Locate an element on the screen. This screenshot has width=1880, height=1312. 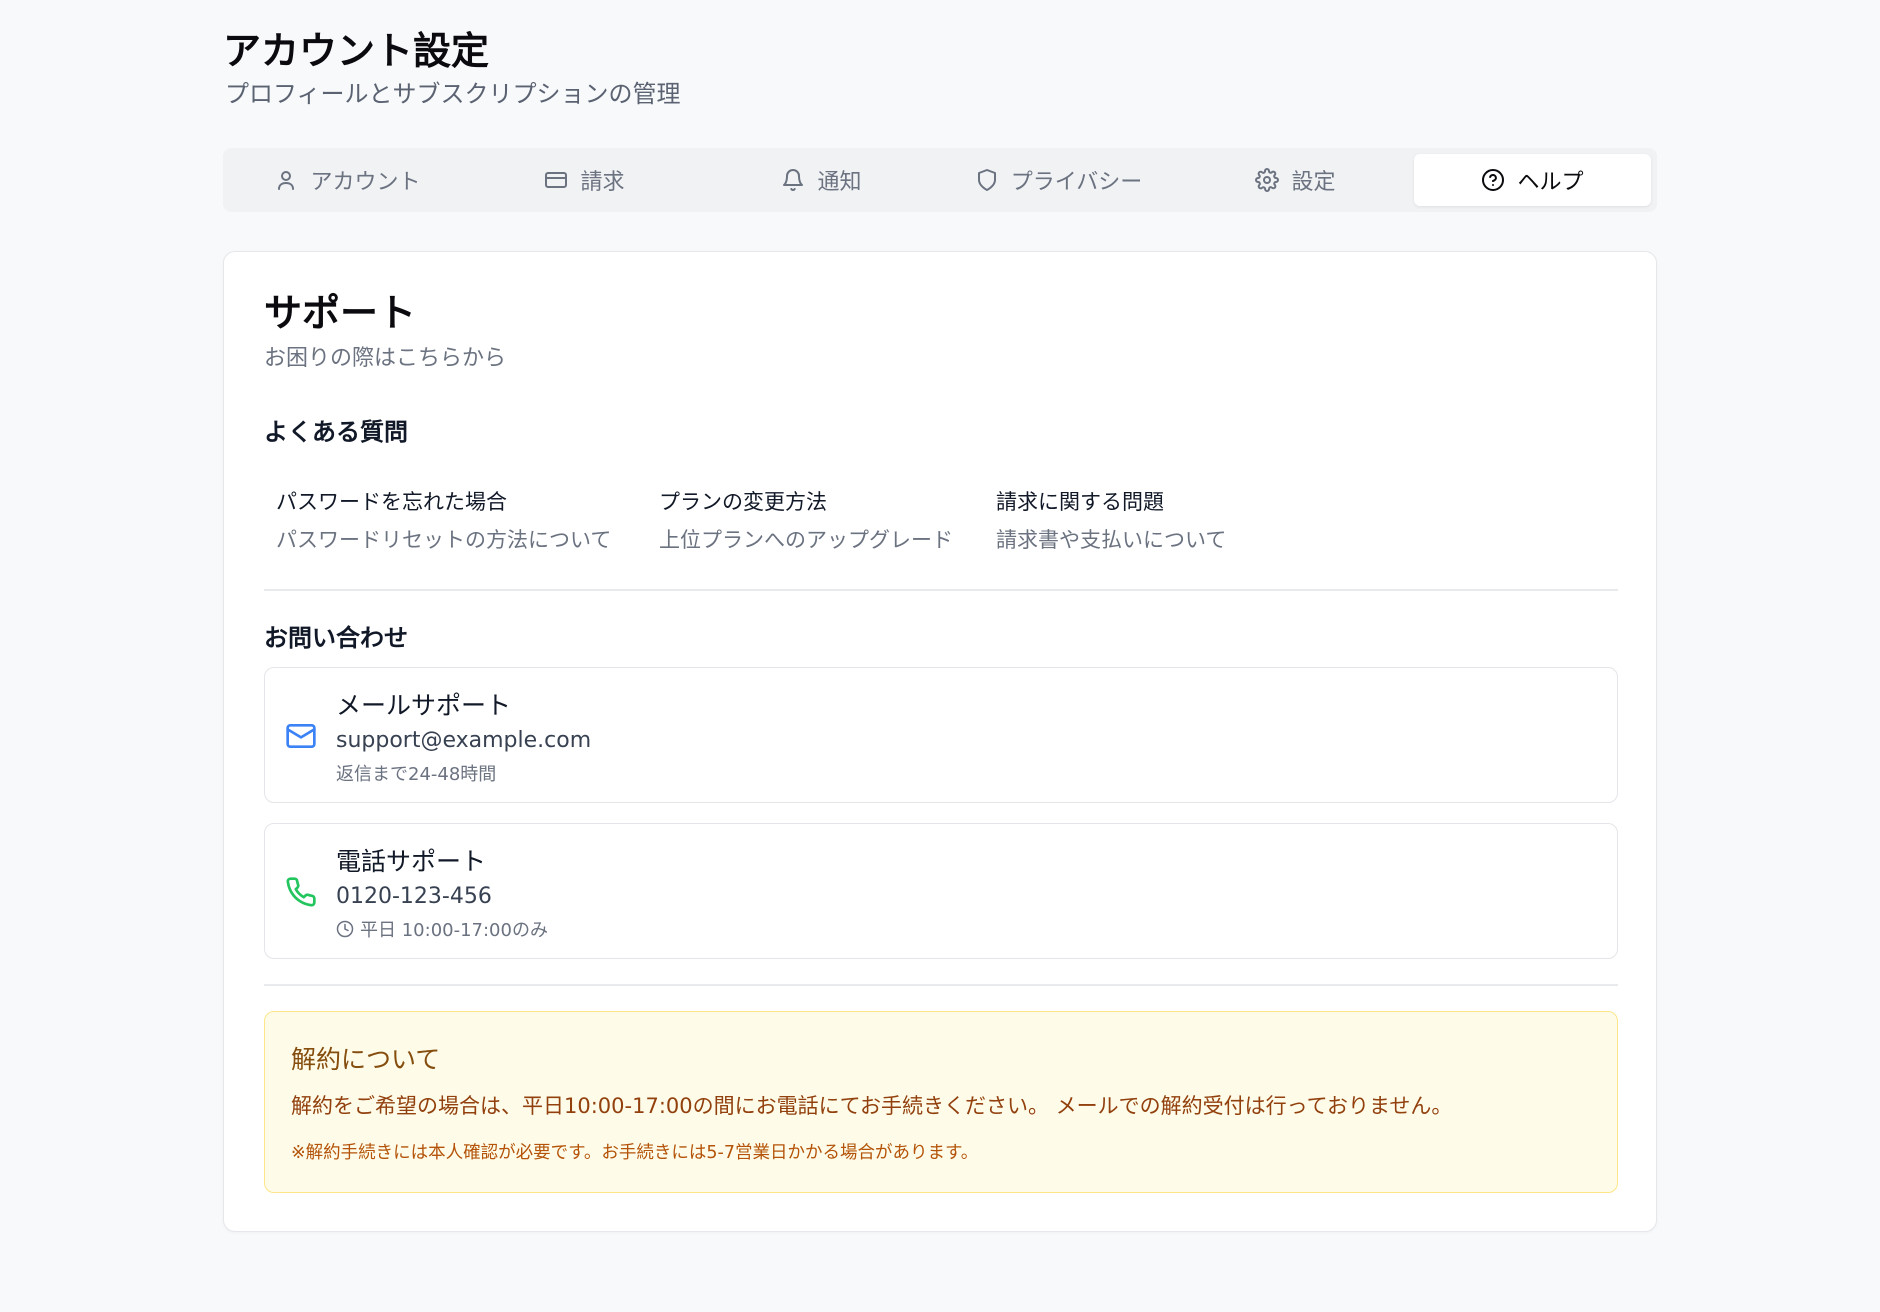
clock-icon is located at coordinates (345, 929).